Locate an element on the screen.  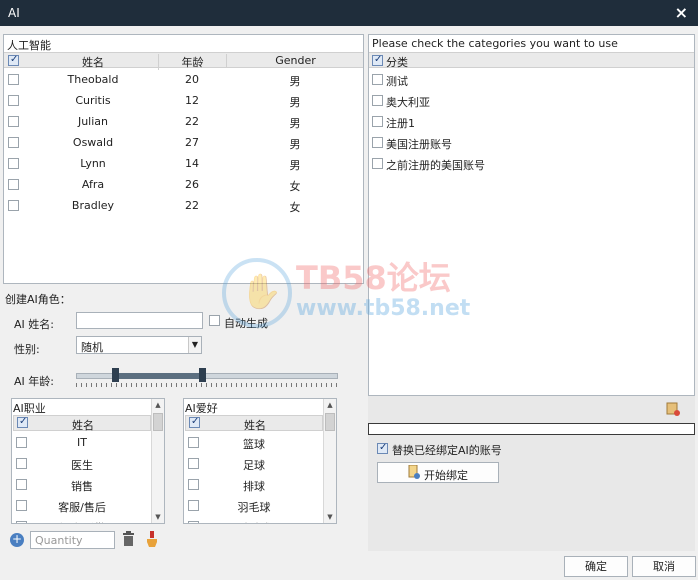
cell-name: Oswald is located at coordinates (93, 142).